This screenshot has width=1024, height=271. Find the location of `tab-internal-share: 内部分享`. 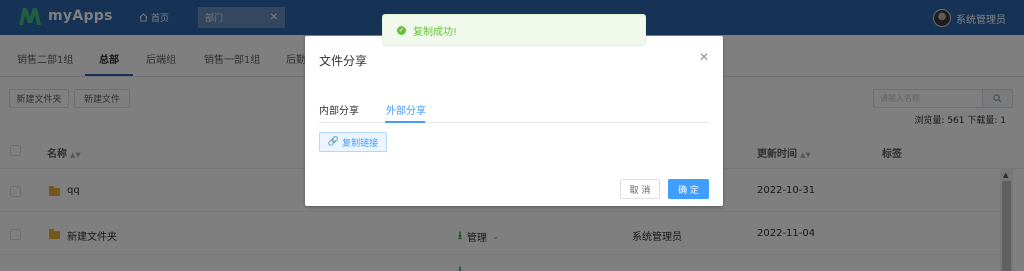

tab-internal-share: 内部分享 is located at coordinates (339, 109).